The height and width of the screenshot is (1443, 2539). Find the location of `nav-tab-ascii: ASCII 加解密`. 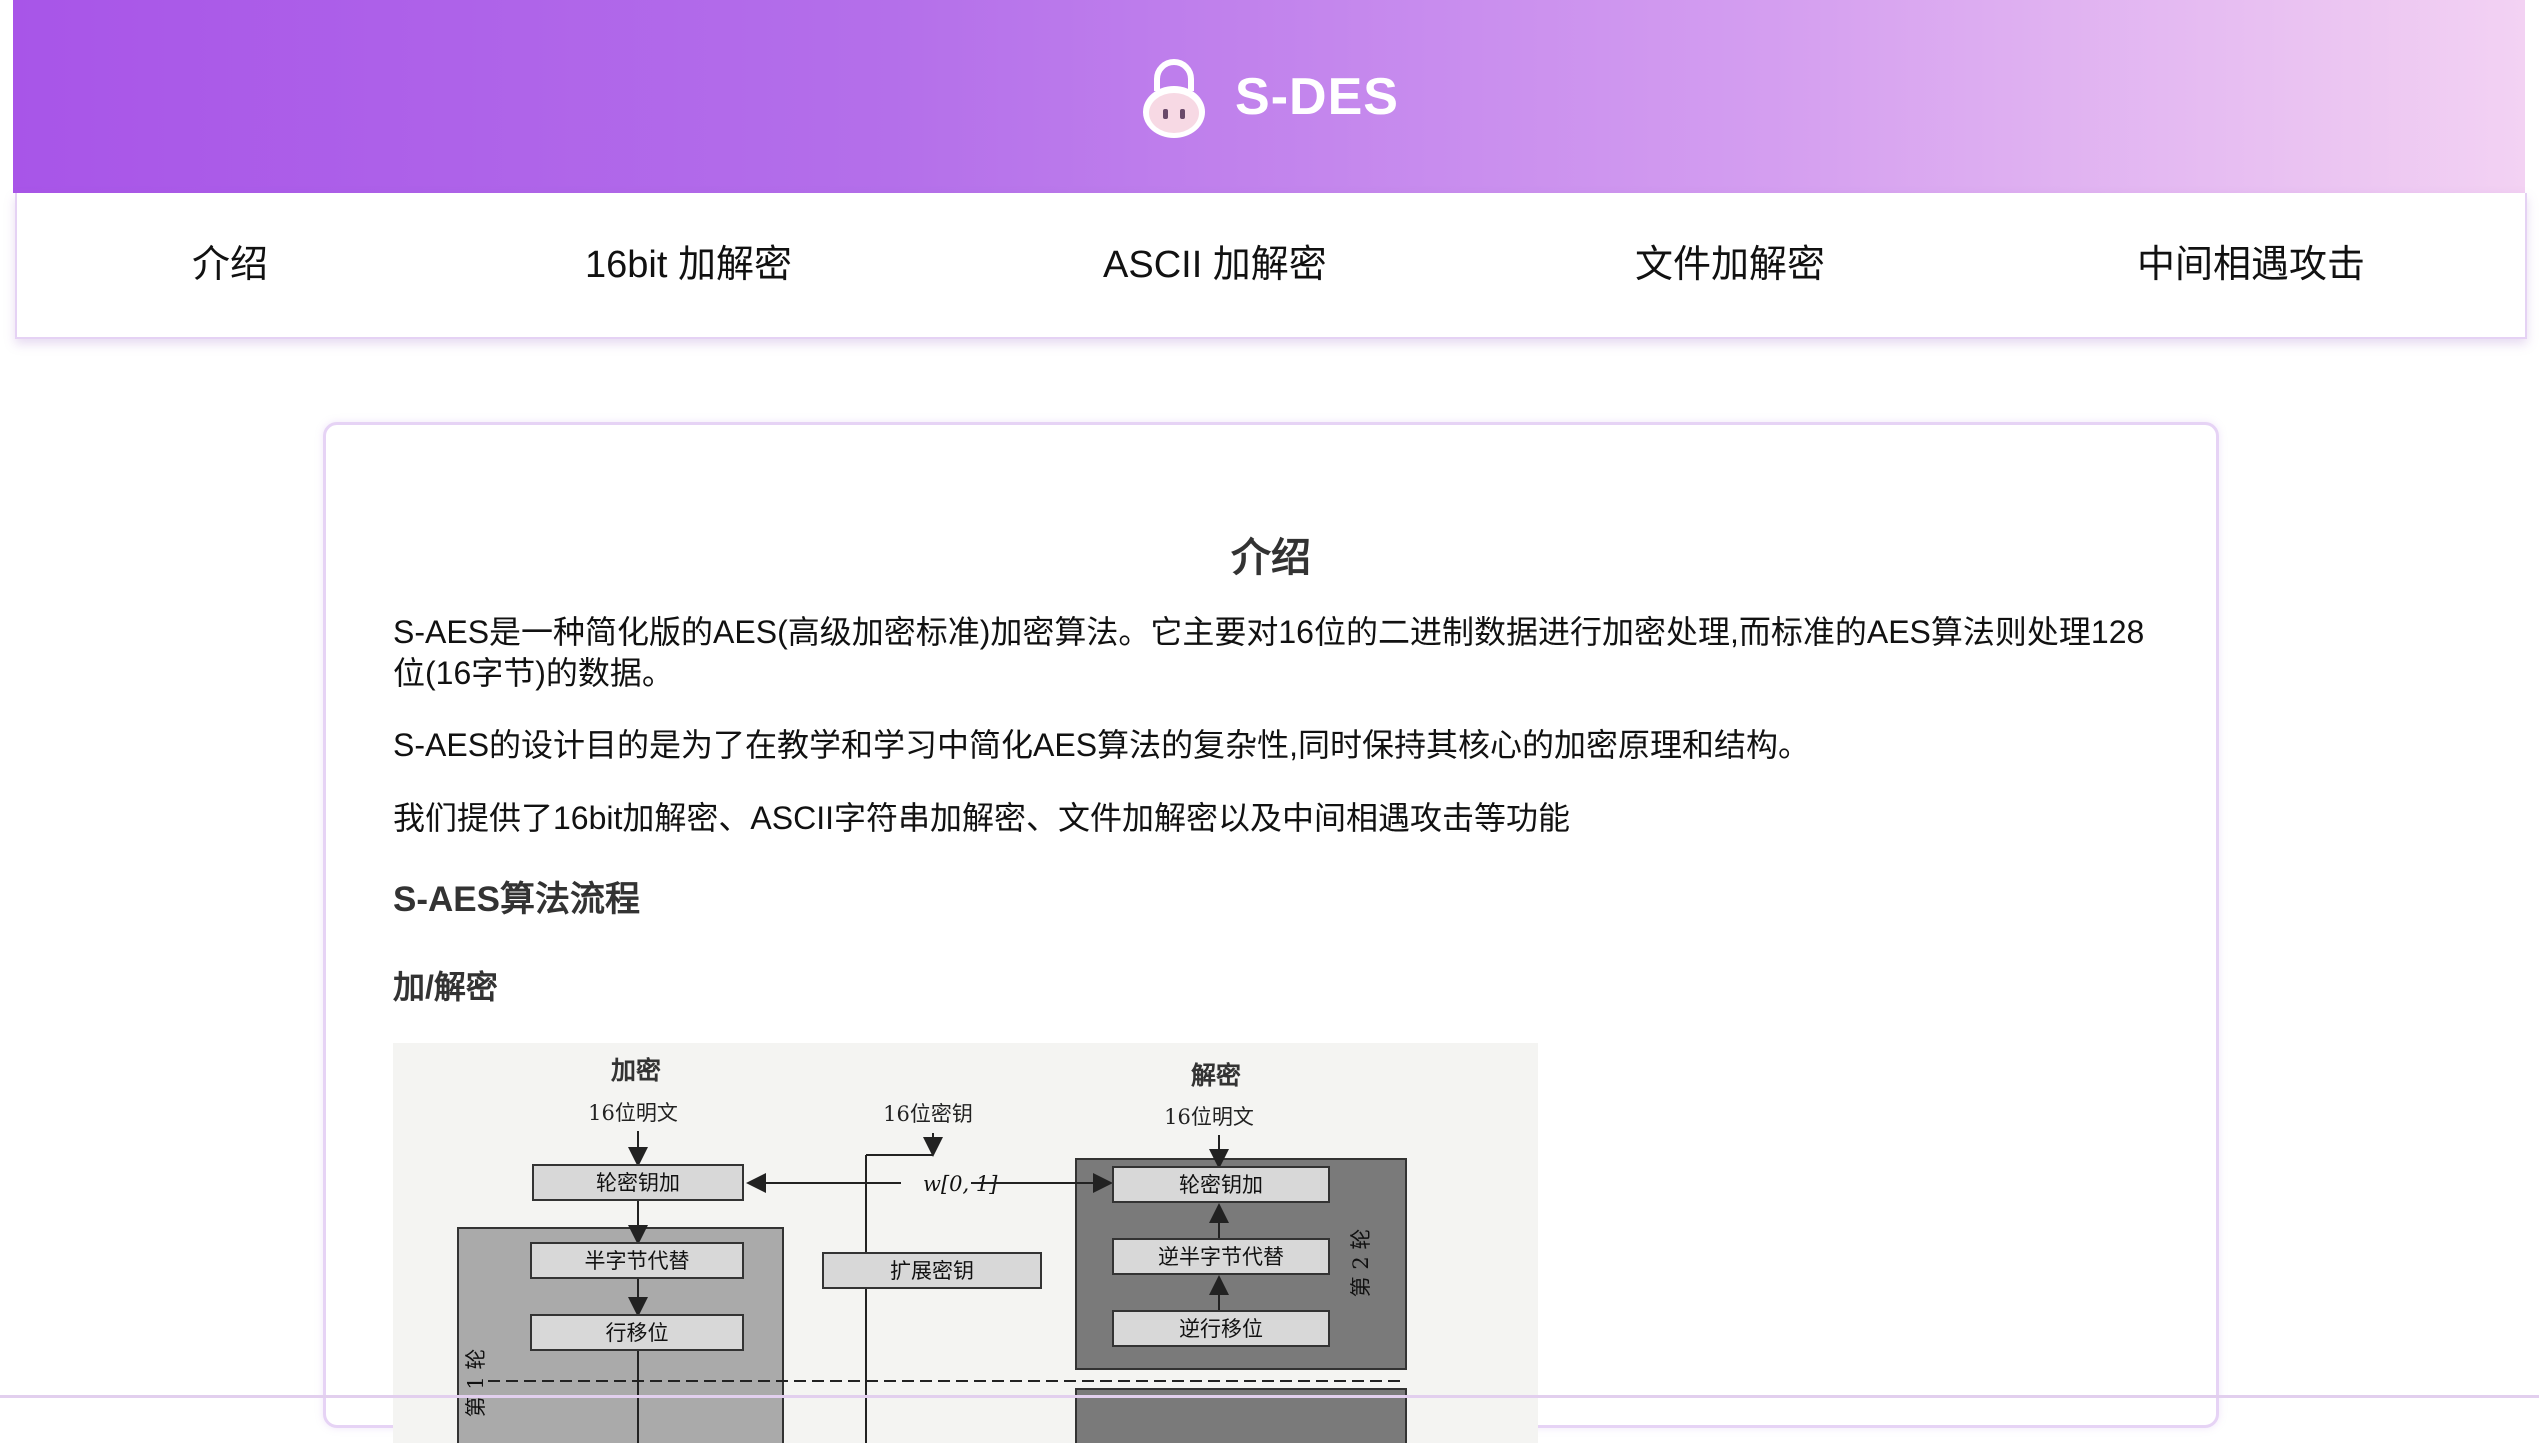

nav-tab-ascii: ASCII 加解密 is located at coordinates (1215, 265).